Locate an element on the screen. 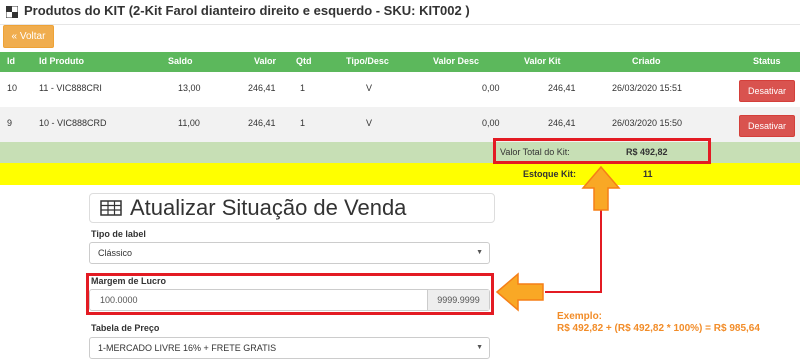 This screenshot has width=800, height=361. annotation-arrows is located at coordinates (558, 238).